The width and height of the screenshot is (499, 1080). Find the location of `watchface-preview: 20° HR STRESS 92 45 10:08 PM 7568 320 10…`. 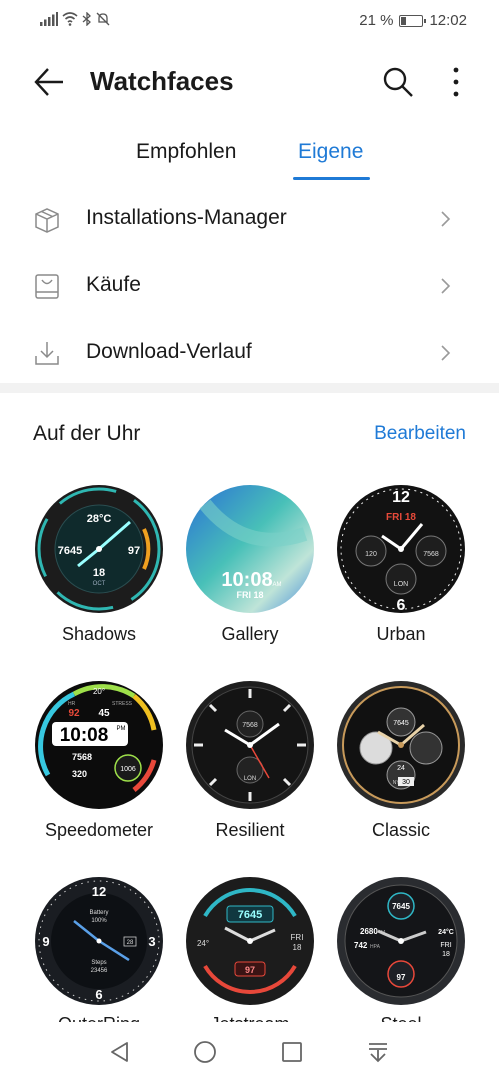

watchface-preview: 20° HR STRESS 92 45 10:08 PM 7568 320 10… is located at coordinates (99, 745).